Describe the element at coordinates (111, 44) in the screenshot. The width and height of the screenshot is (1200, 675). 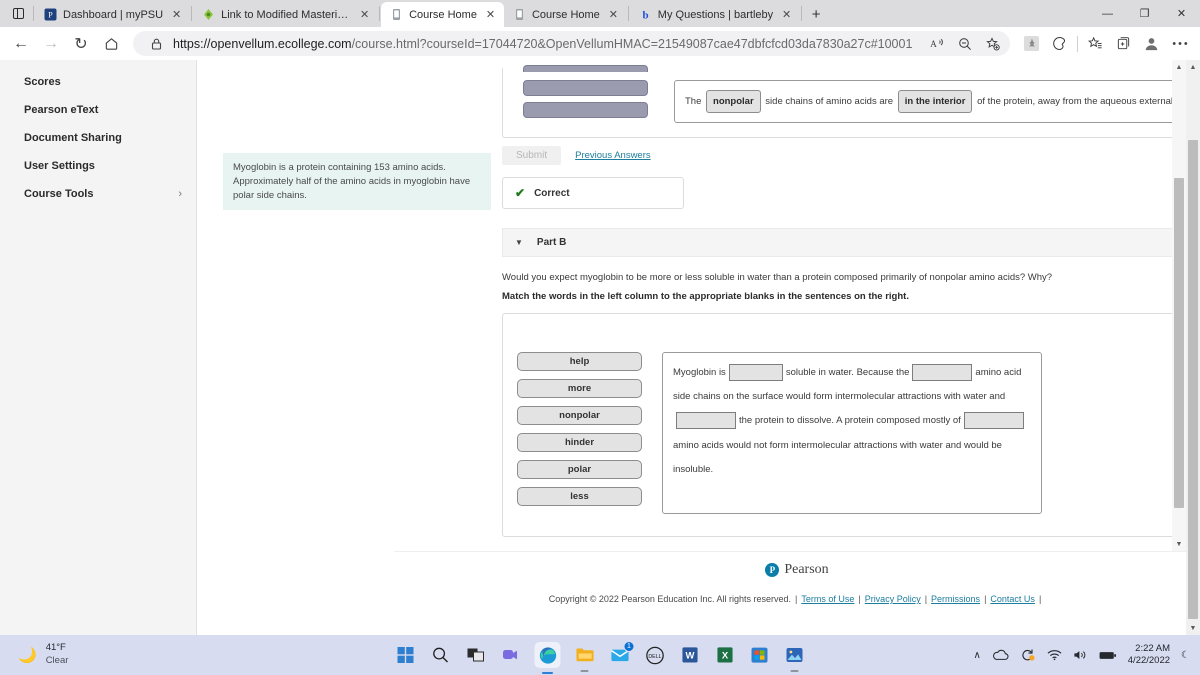
I see `home-button` at that location.